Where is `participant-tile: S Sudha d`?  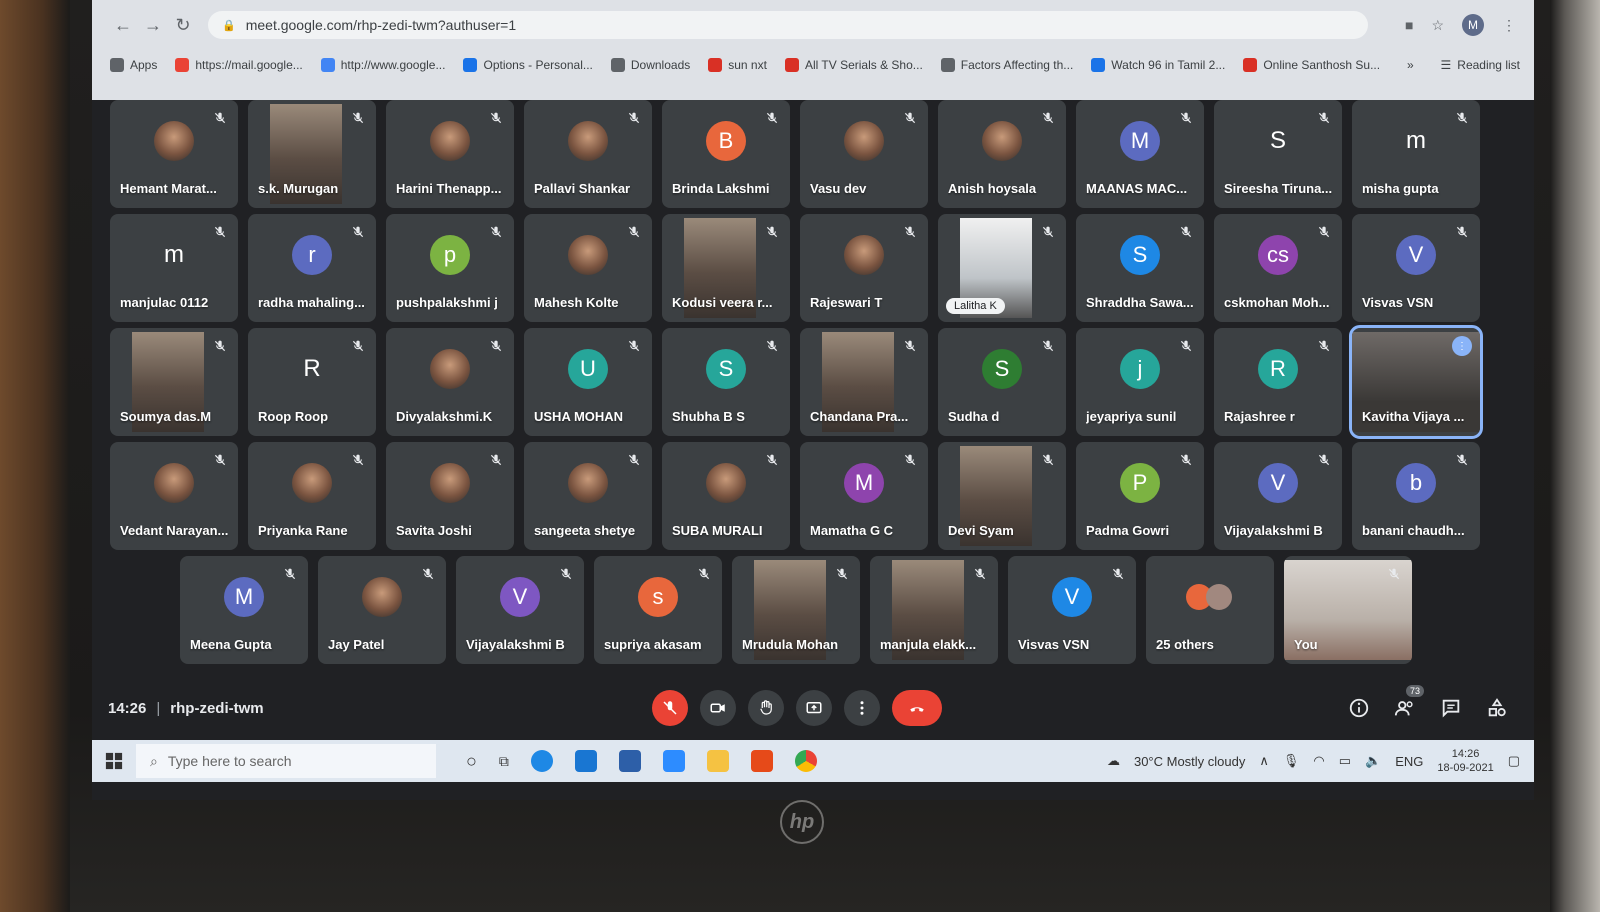
participant-tile: S Sudha d is located at coordinates (1002, 382).